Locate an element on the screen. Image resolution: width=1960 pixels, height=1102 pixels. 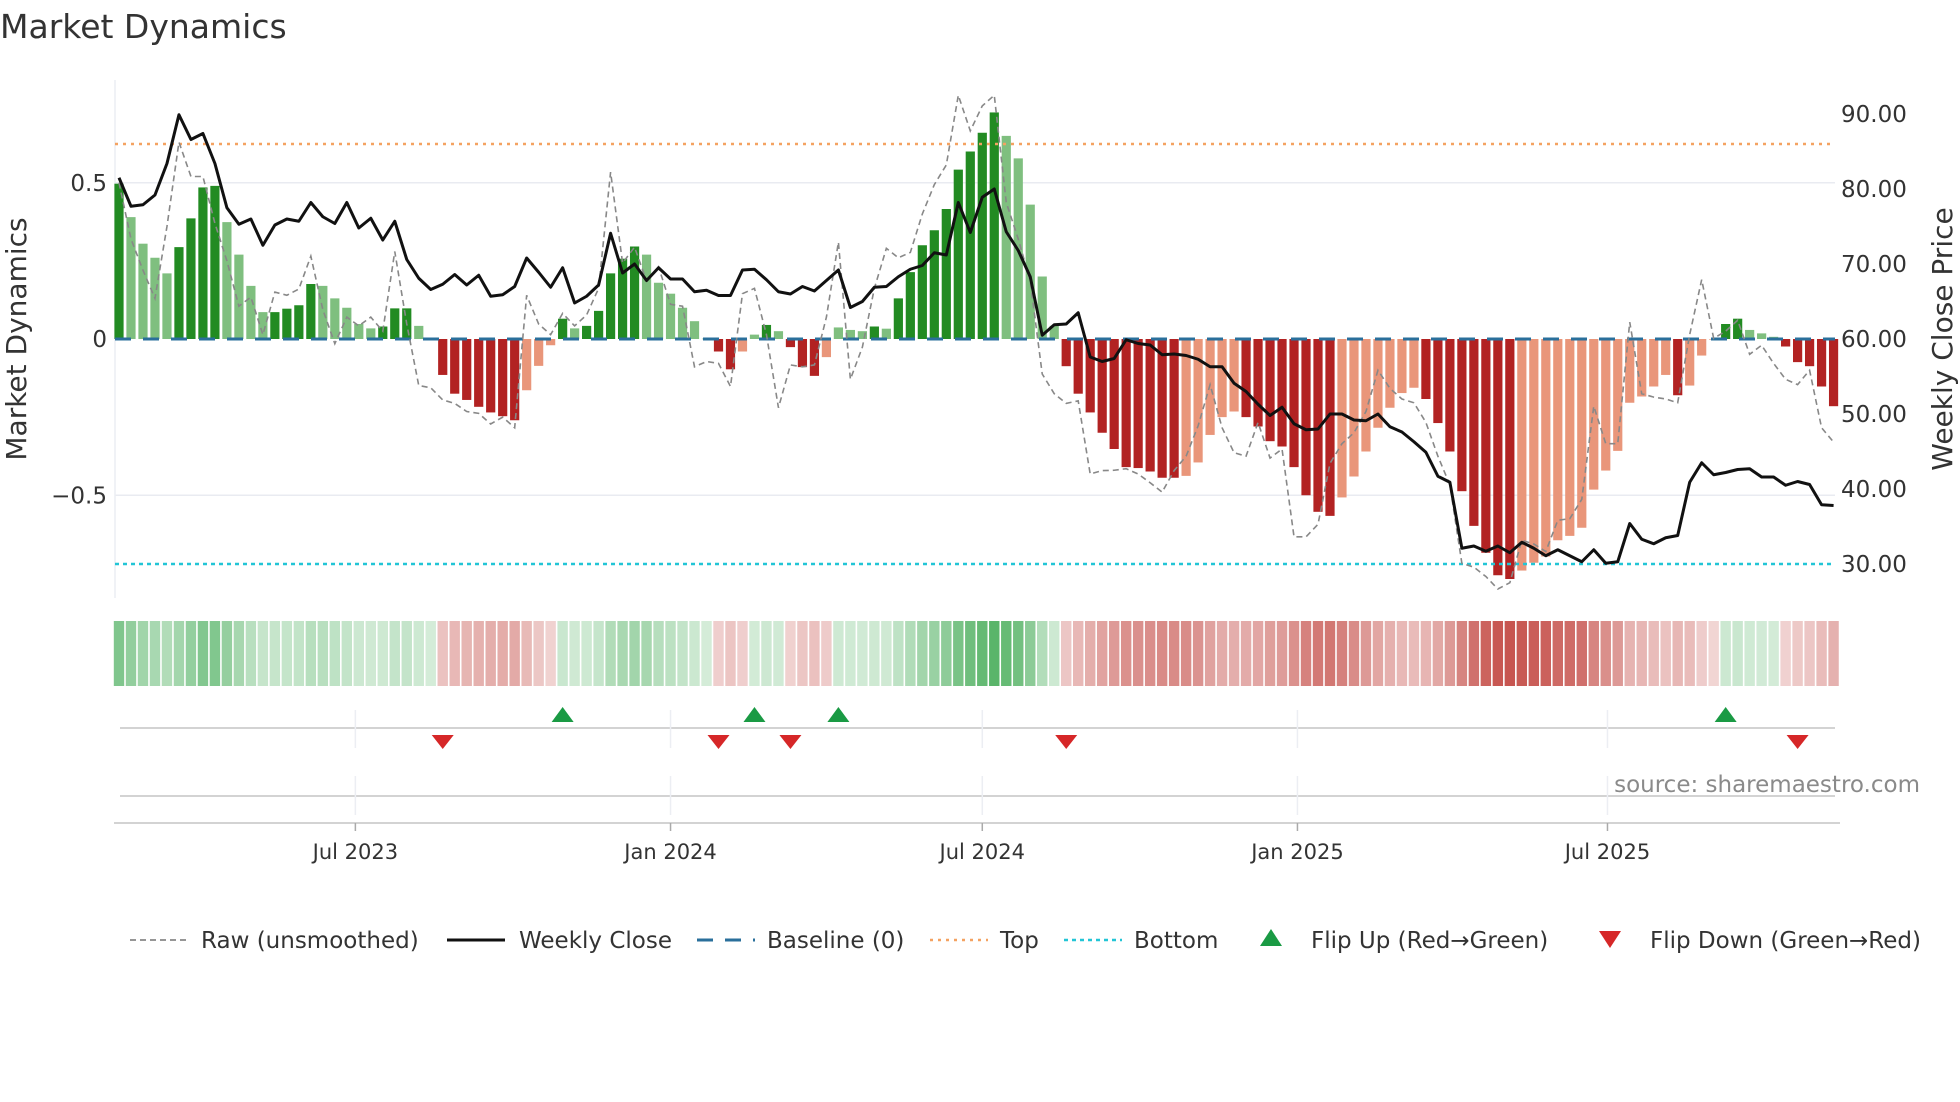
y-tick-label: 0.5 is located at coordinates (88, 184).